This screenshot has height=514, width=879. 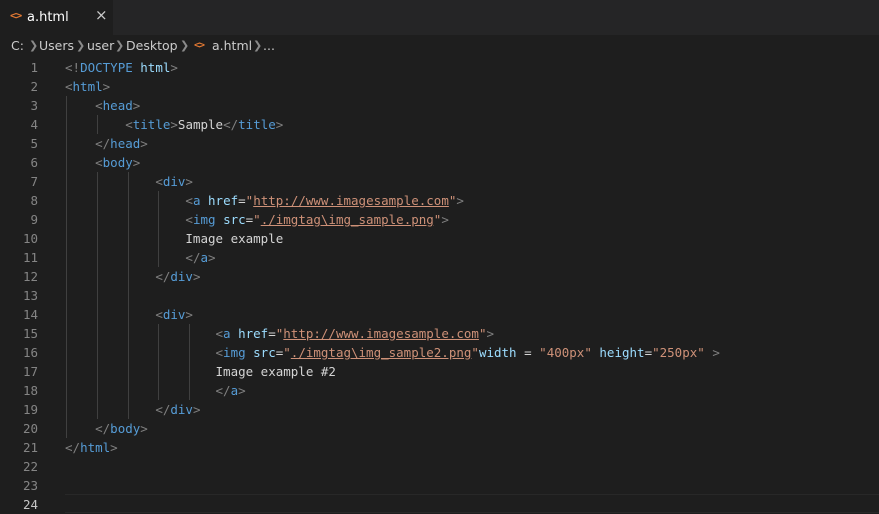 I want to click on code-line: Image example #2, so click(x=200, y=371).